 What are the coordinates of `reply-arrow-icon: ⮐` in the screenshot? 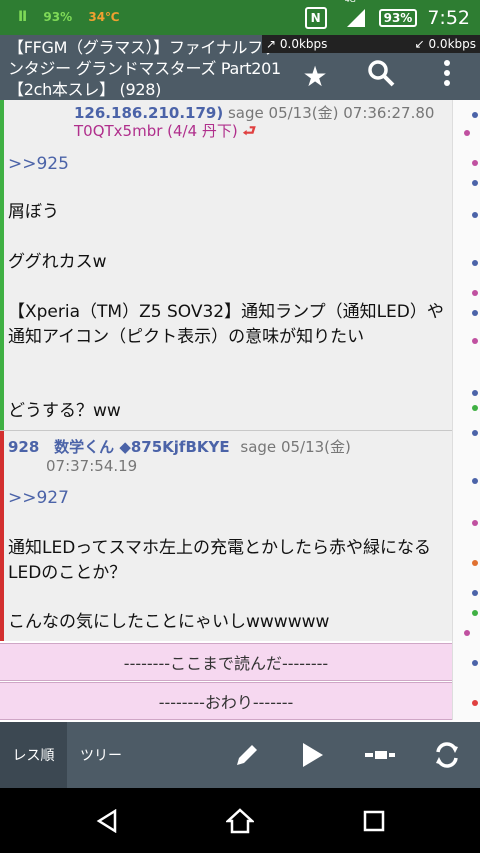 It's located at (250, 131).